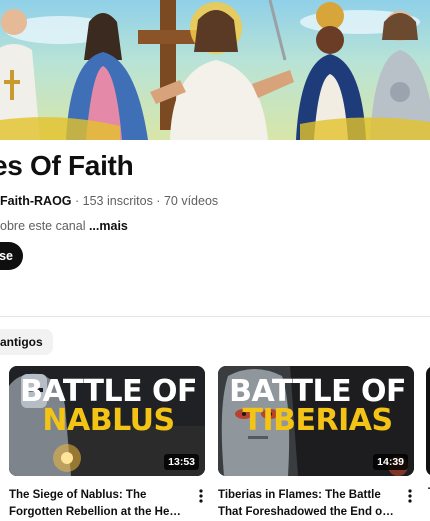 This screenshot has width=430, height=521. I want to click on thumbnail-title-line2: TIBERIAS, so click(318, 420).